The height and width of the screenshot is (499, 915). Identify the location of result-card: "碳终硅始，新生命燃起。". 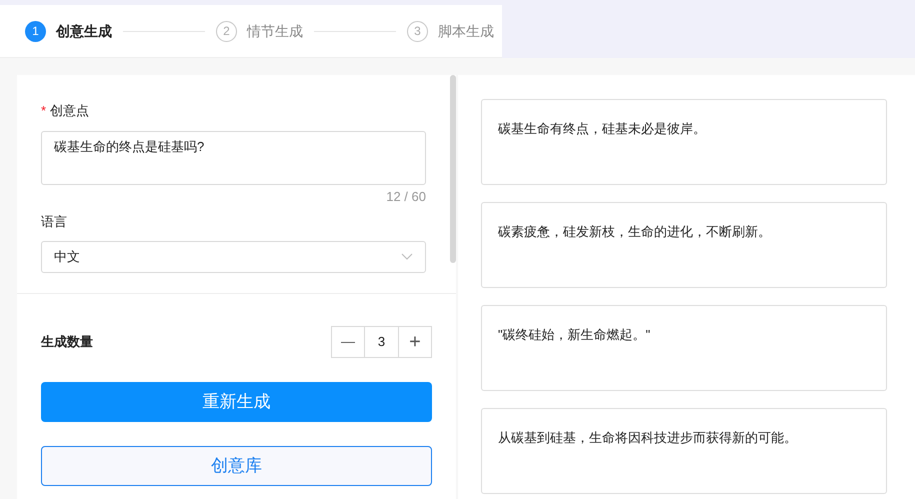
(684, 348).